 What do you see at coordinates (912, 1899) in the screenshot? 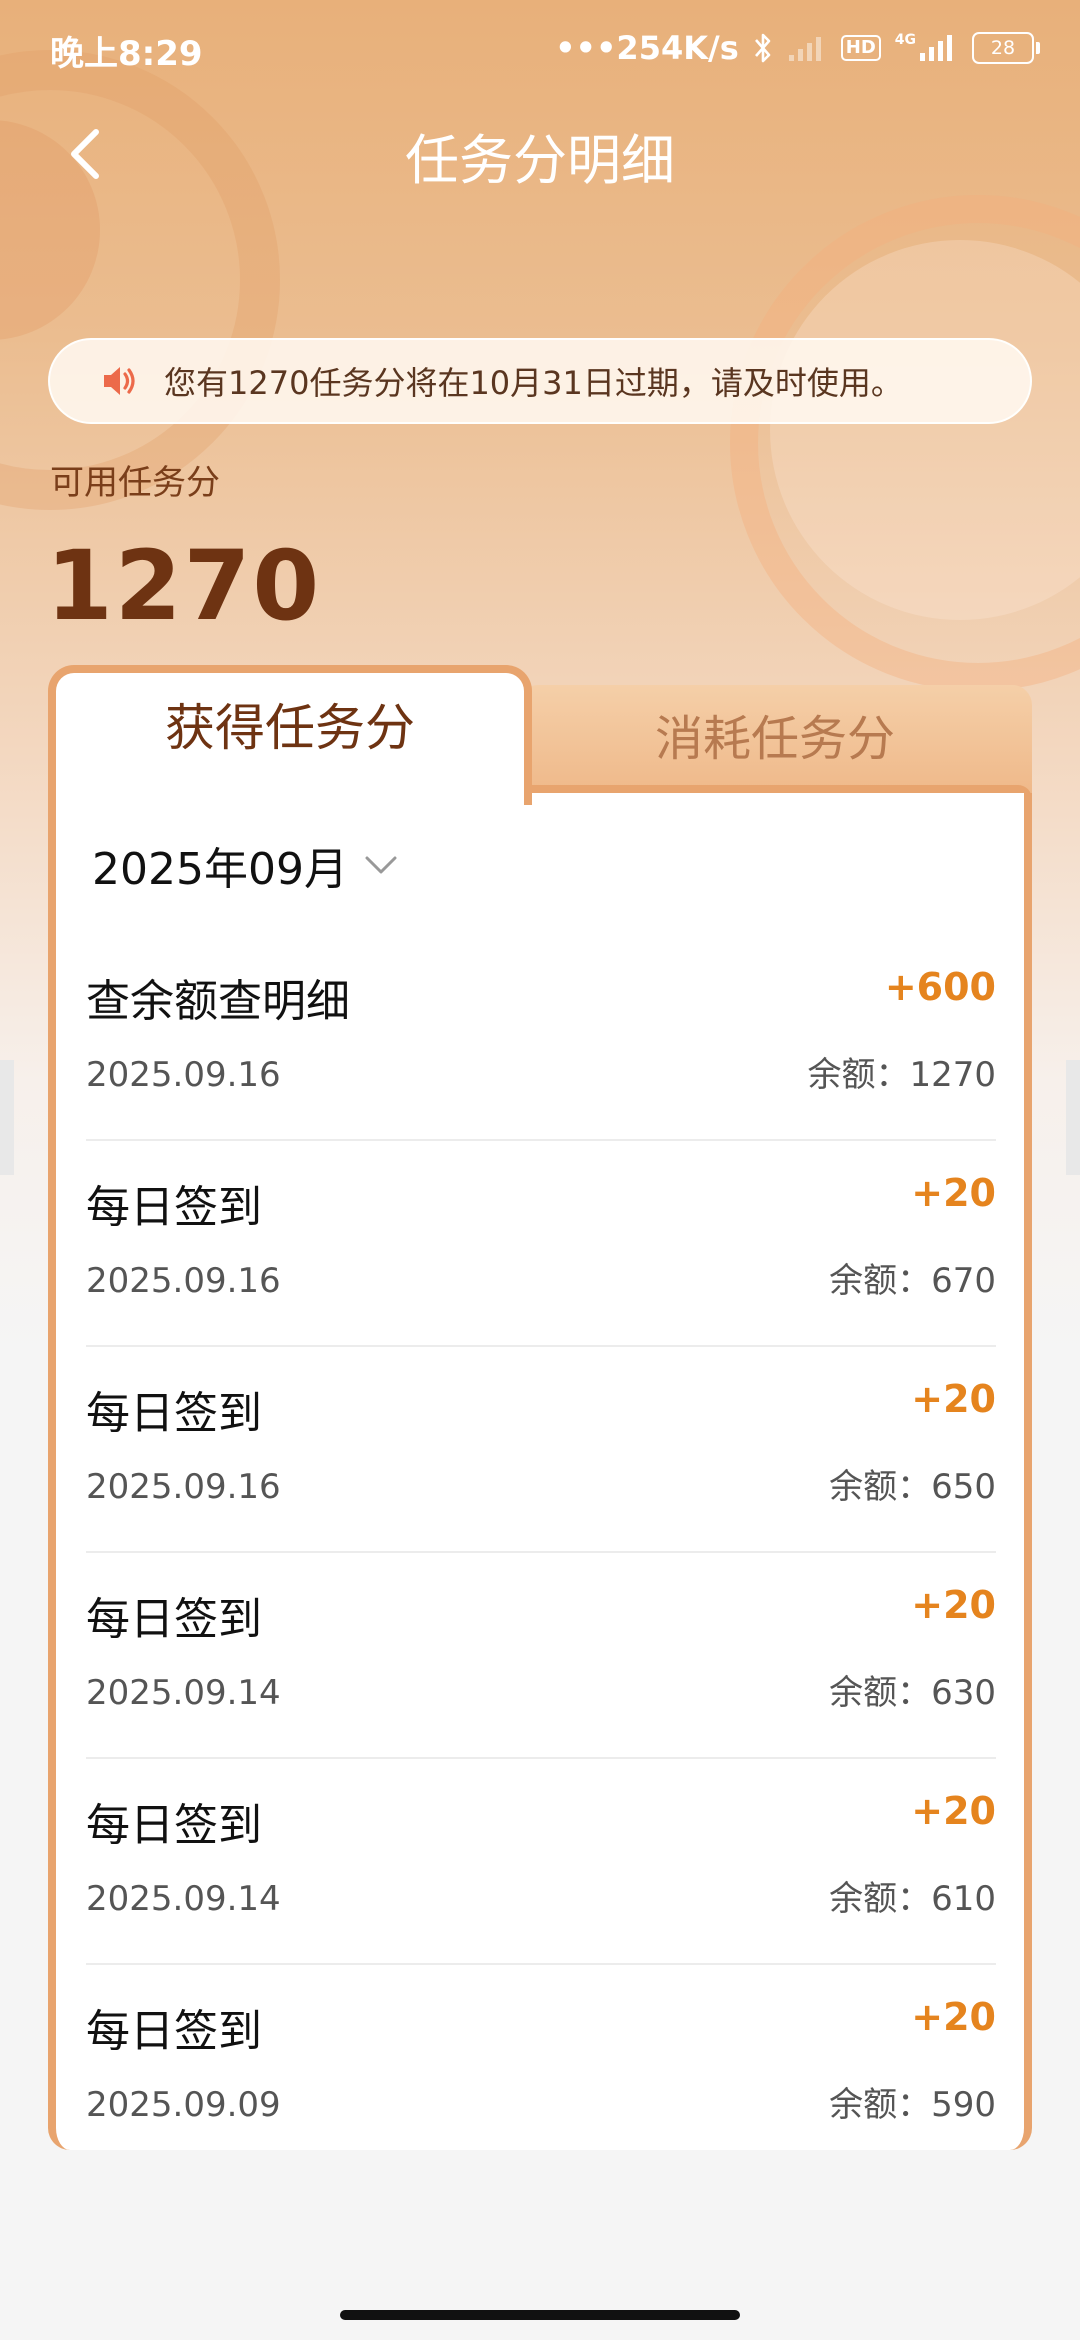
I see `record-balance: 余额：610` at bounding box center [912, 1899].